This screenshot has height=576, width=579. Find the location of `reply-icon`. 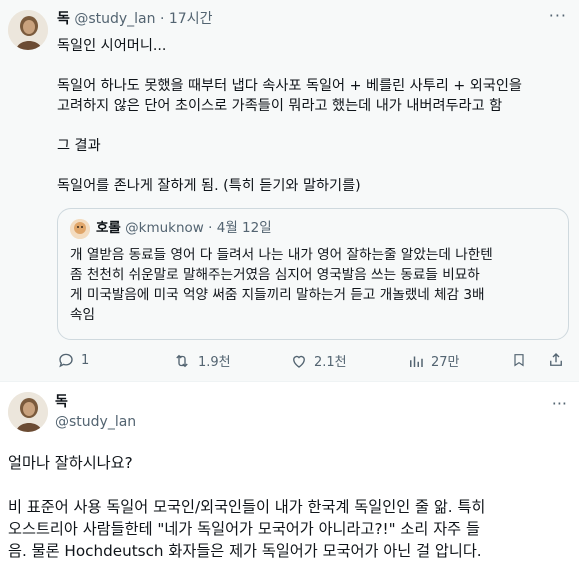

reply-icon is located at coordinates (66, 360).